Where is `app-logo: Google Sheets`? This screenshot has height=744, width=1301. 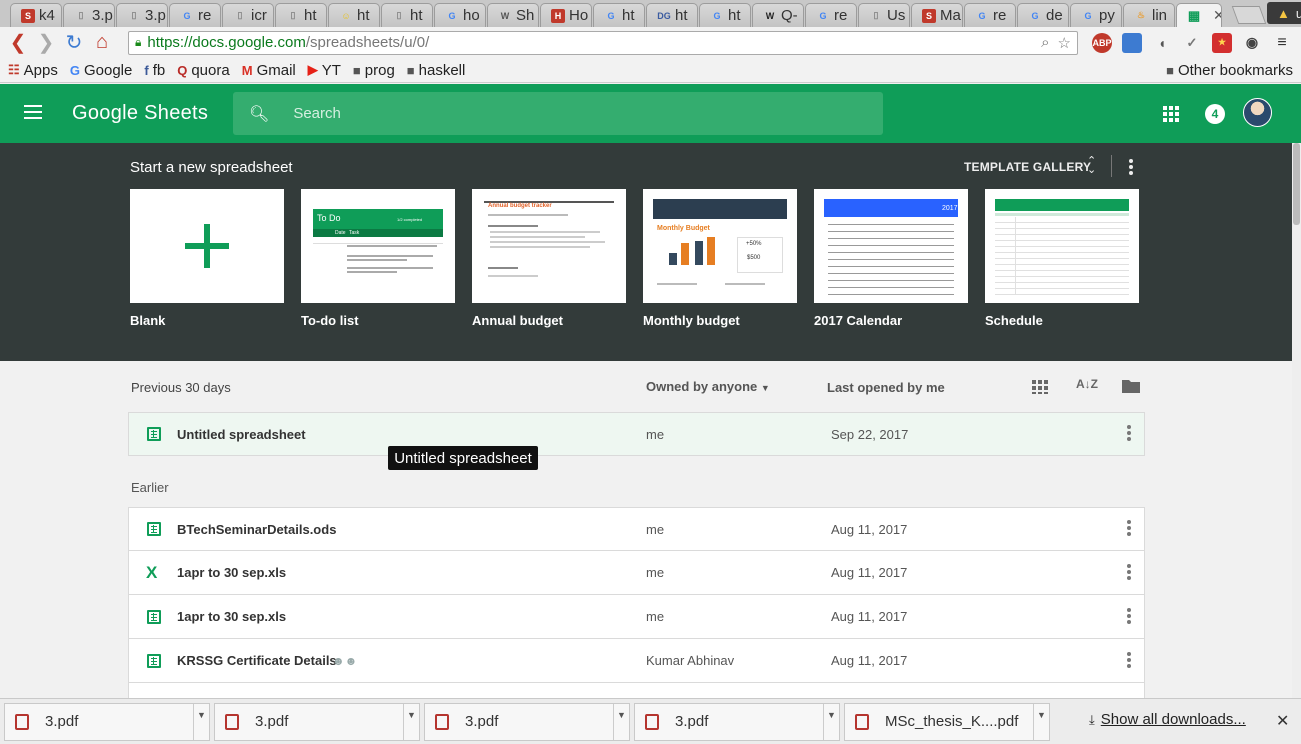
app-logo: Google Sheets is located at coordinates (140, 113).